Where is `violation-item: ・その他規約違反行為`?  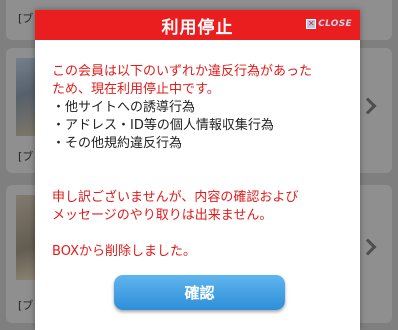 violation-item: ・その他規約違反行為 is located at coordinates (117, 143).